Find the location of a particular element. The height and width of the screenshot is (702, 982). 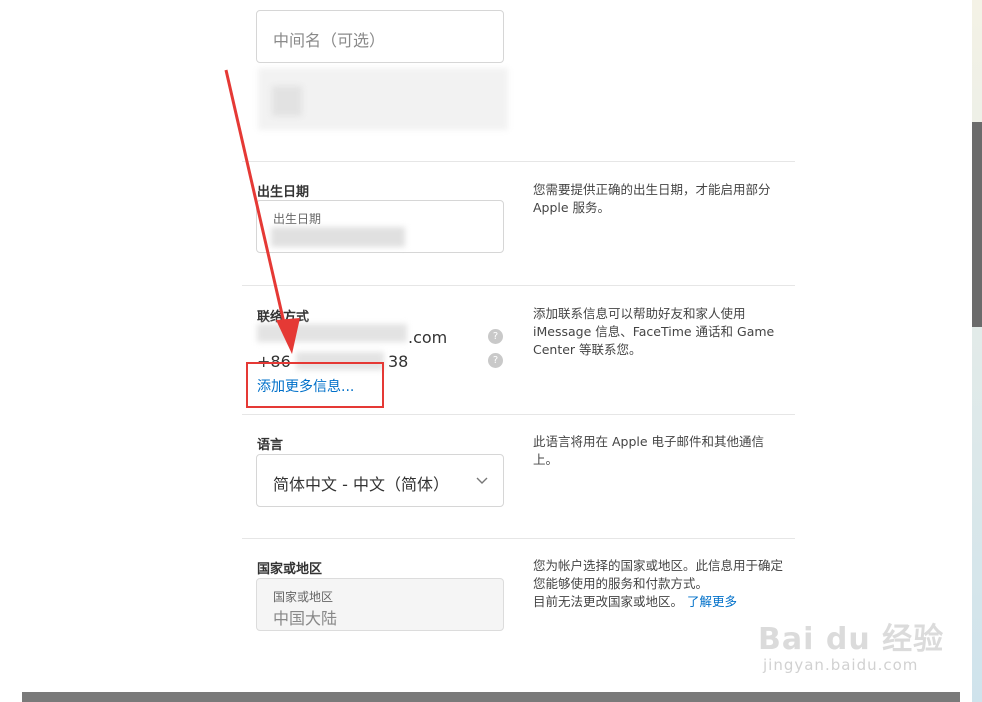

annotation-arrow is located at coordinates (262, 211).